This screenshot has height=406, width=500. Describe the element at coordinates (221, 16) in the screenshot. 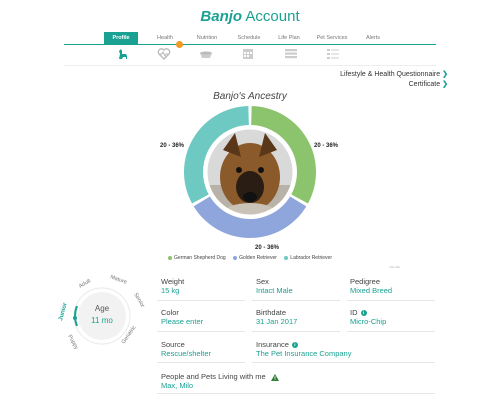

I see `pet-name: Banjo` at that location.